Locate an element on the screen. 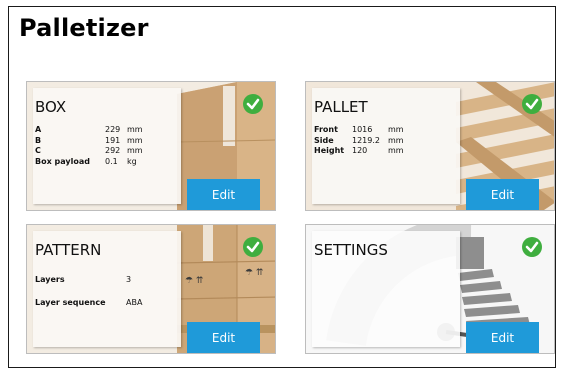  pallet-prop-height: Height 120 mm is located at coordinates (359, 151).